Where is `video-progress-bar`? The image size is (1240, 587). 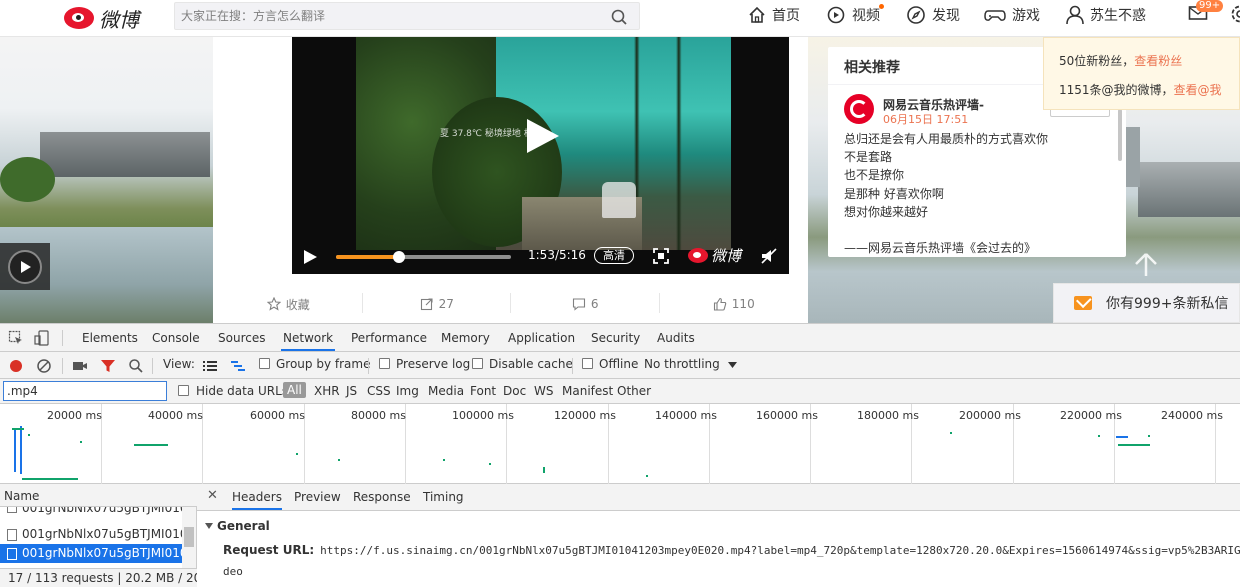
video-progress-bar is located at coordinates (423, 257).